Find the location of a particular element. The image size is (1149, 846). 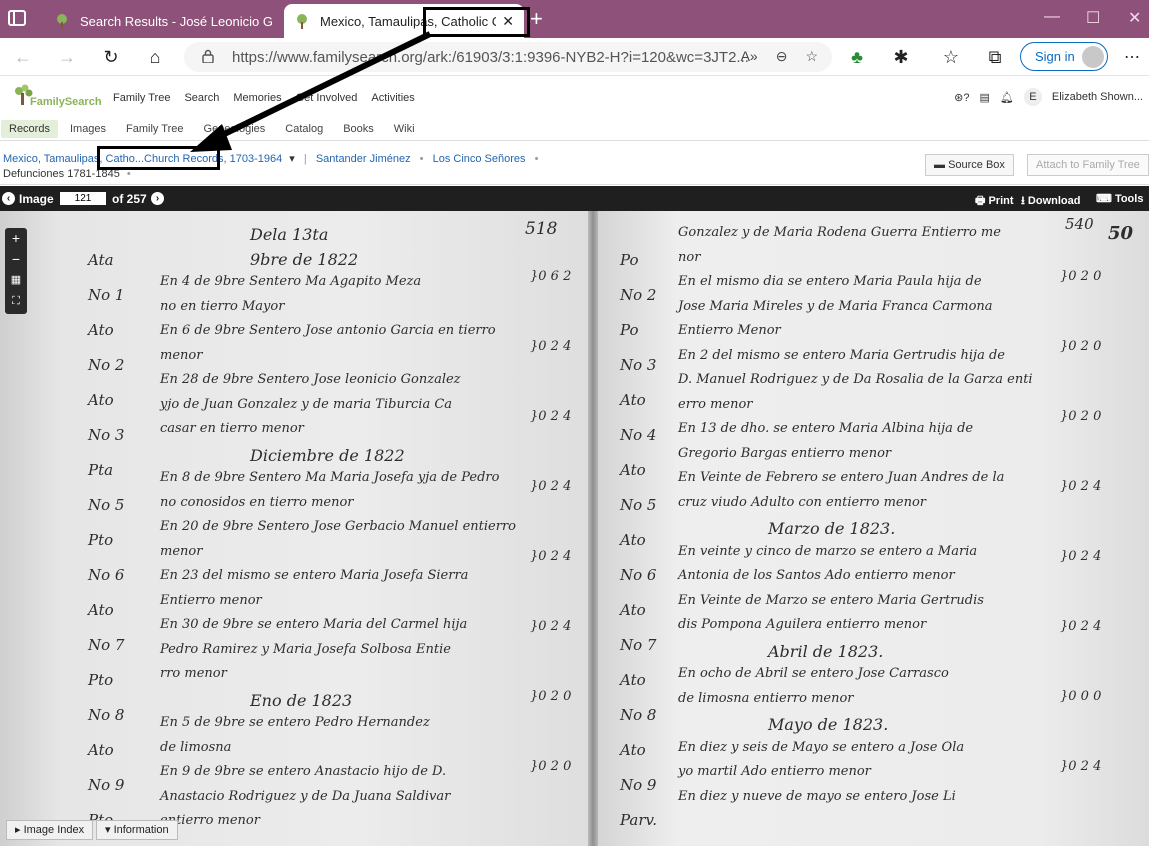

nav-activities: Activities is located at coordinates (392, 98).